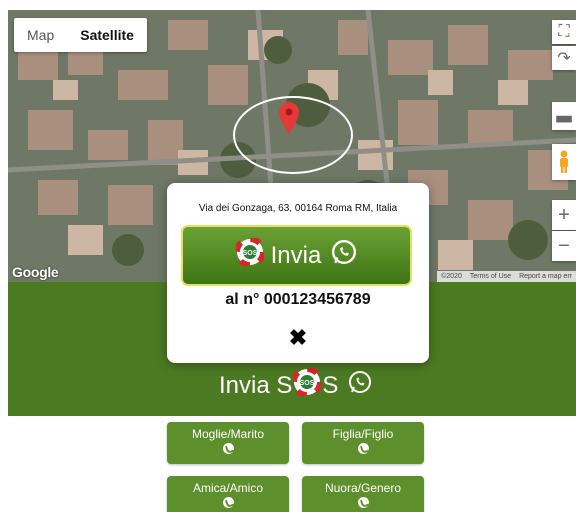 The height and width of the screenshot is (512, 576). I want to click on close-icon: ✖, so click(298, 338).